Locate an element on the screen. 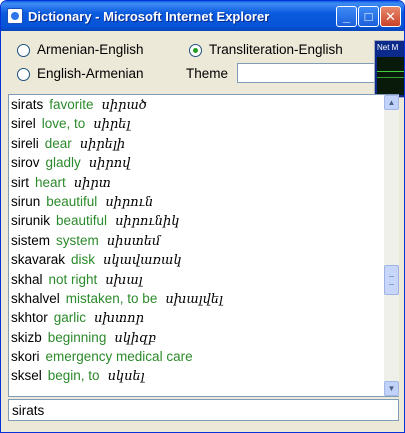 The height and width of the screenshot is (433, 405). list-item: sirats favorite սիրած is located at coordinates (196, 104).